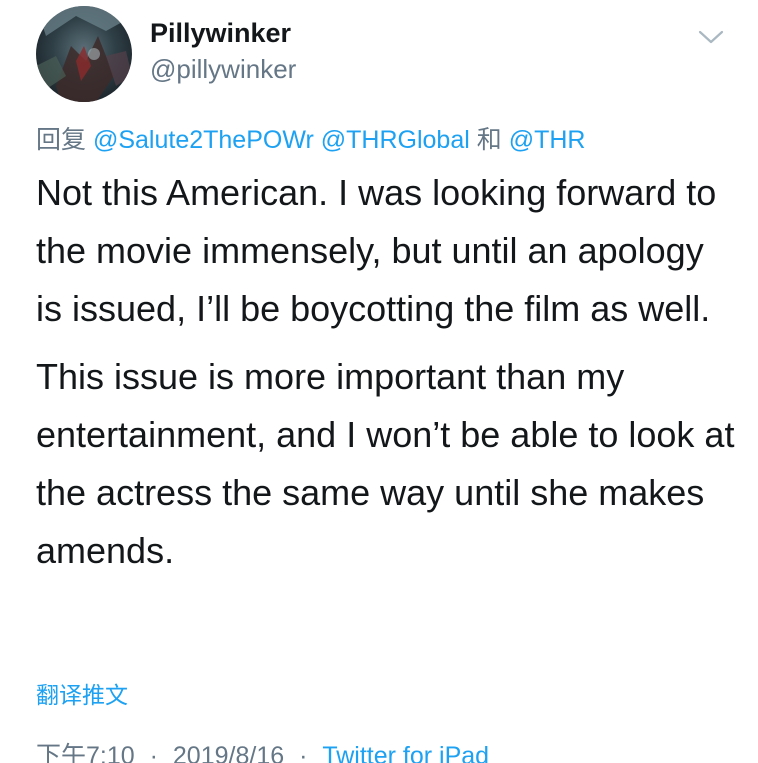  I want to click on chevron-down-icon, so click(711, 37).